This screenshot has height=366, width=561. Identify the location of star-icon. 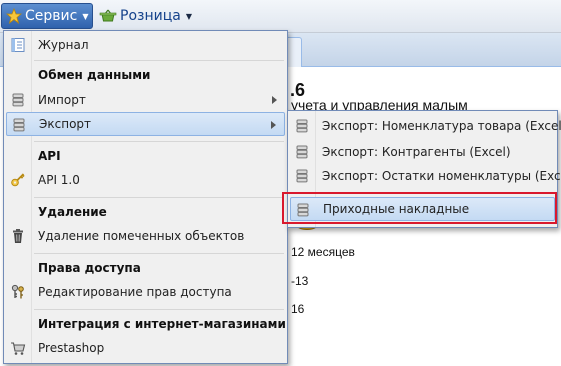
(14, 16).